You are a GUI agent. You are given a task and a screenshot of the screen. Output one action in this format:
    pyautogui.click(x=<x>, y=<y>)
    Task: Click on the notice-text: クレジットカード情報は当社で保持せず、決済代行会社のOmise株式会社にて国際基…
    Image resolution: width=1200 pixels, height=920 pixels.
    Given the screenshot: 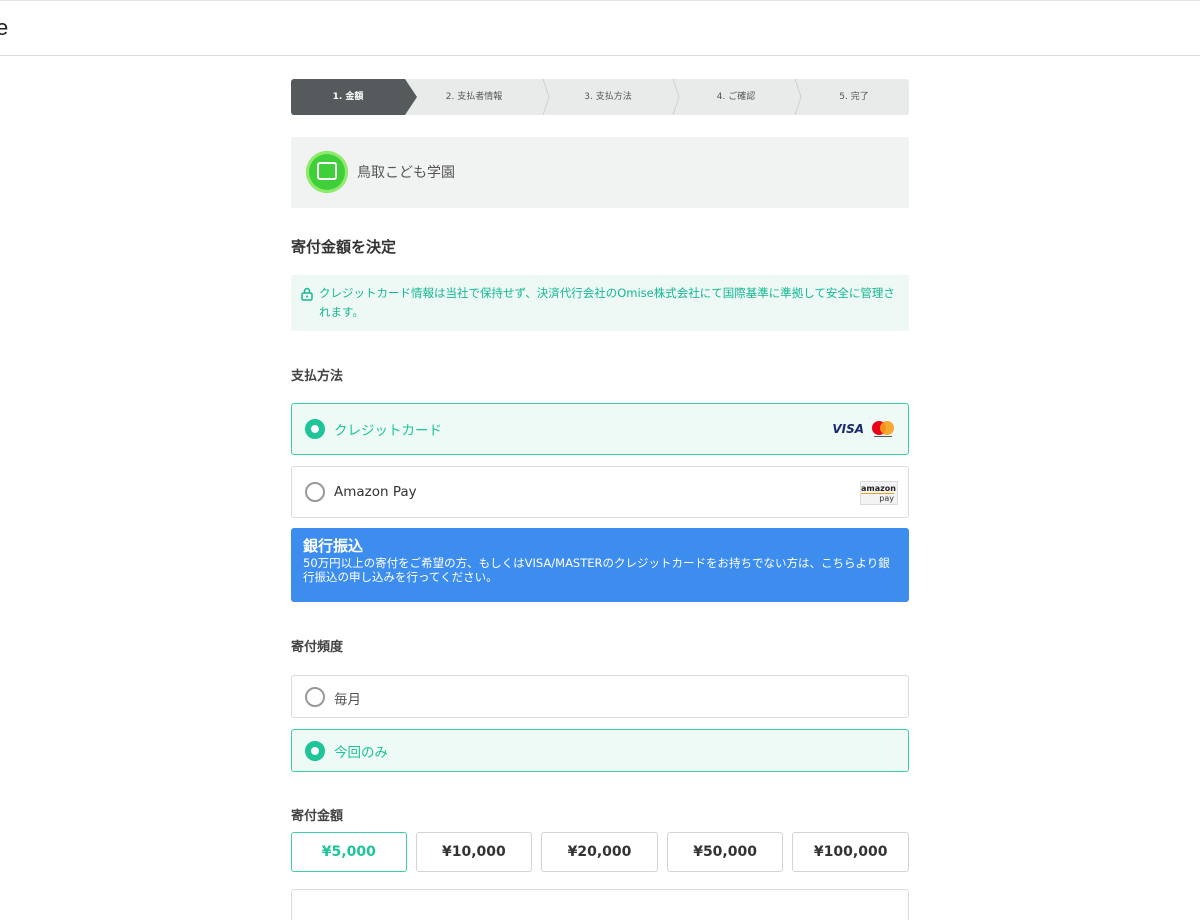 What is the action you would take?
    pyautogui.click(x=607, y=302)
    